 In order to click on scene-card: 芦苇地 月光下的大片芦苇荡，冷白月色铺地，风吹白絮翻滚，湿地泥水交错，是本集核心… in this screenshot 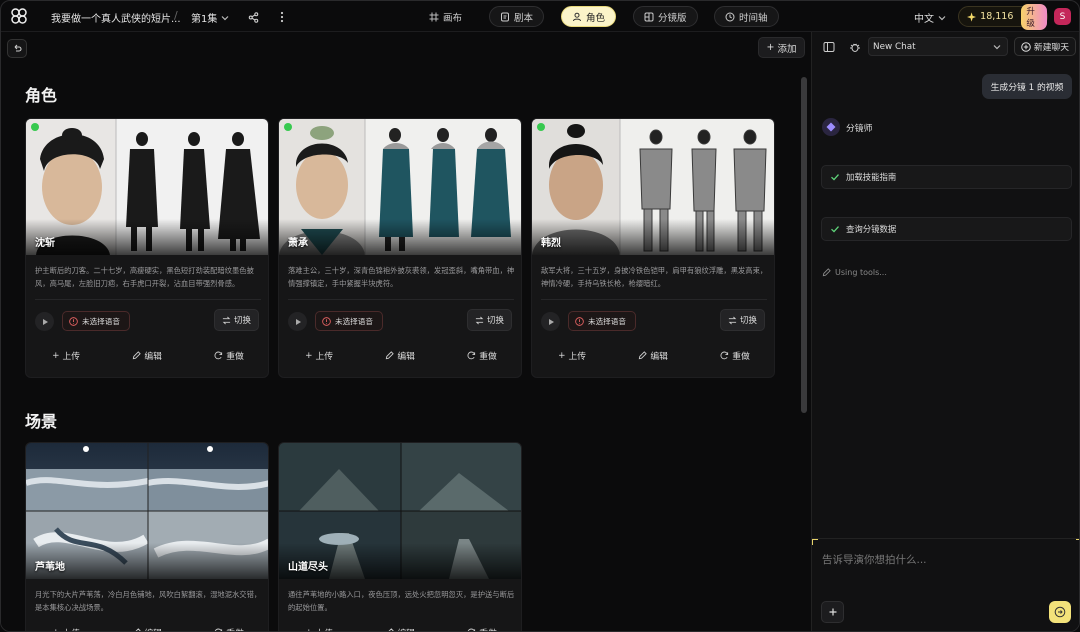, I will do `click(147, 537)`.